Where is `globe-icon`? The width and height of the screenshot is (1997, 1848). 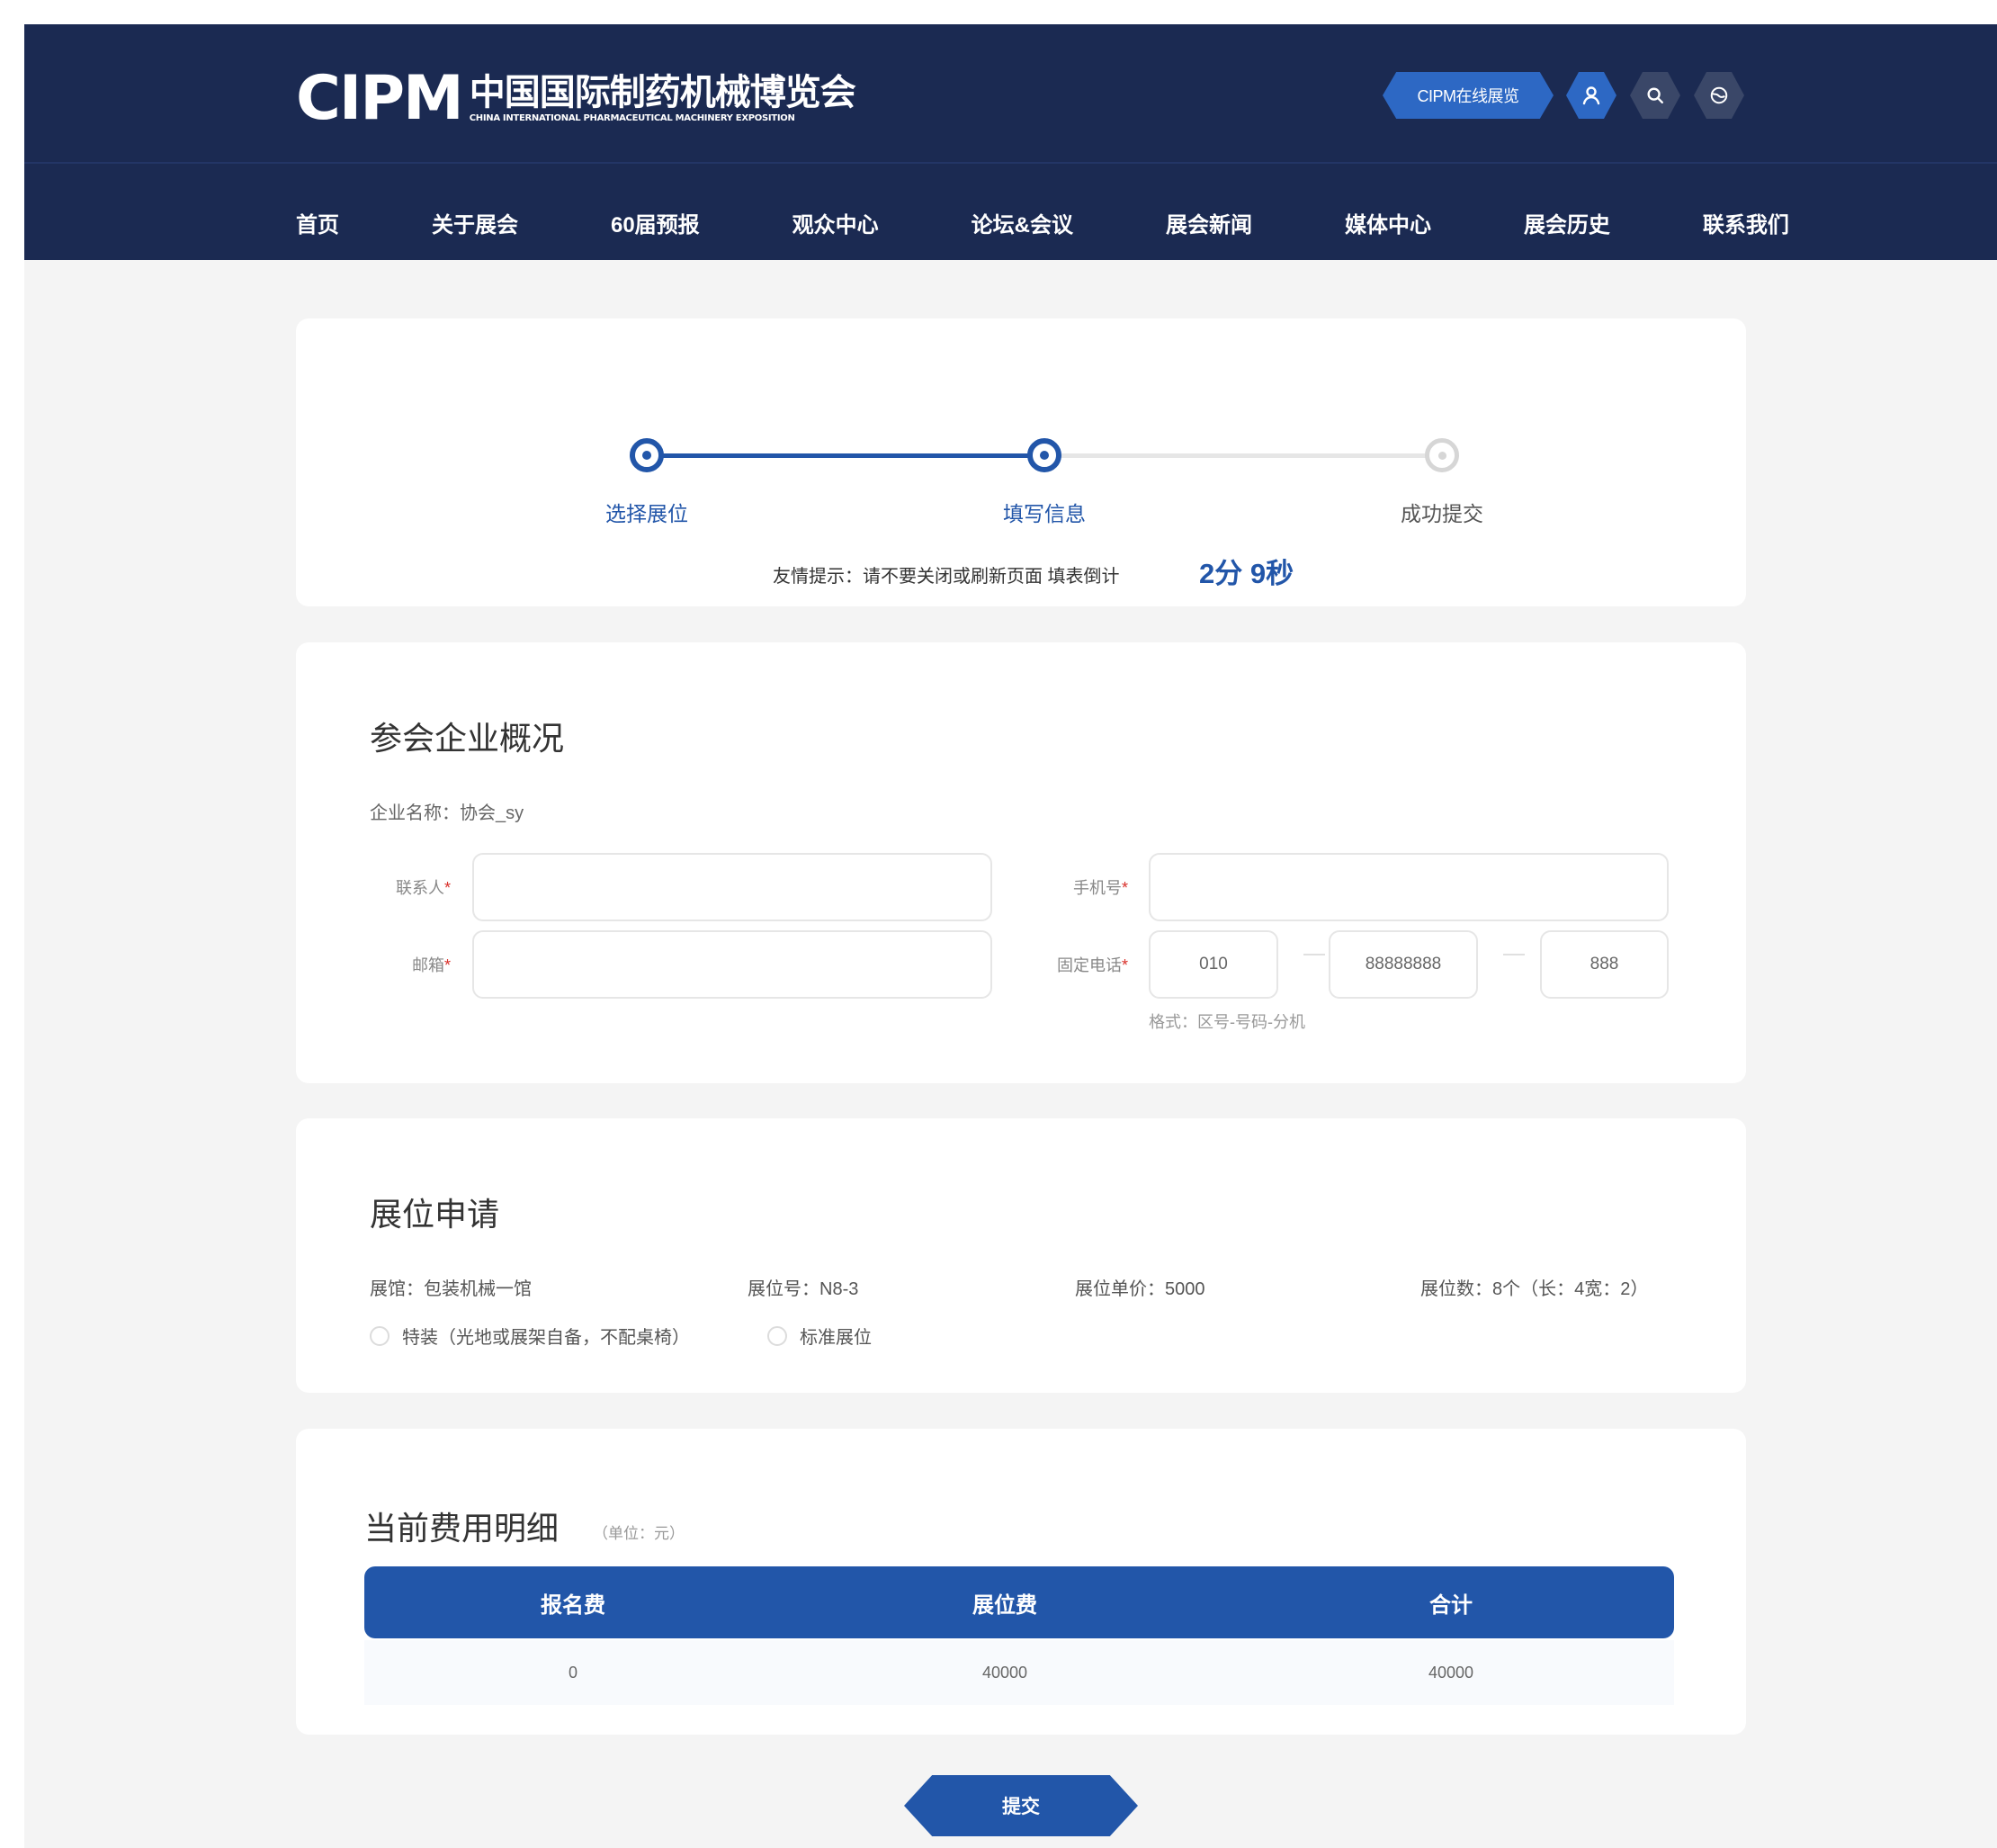
globe-icon is located at coordinates (1719, 95).